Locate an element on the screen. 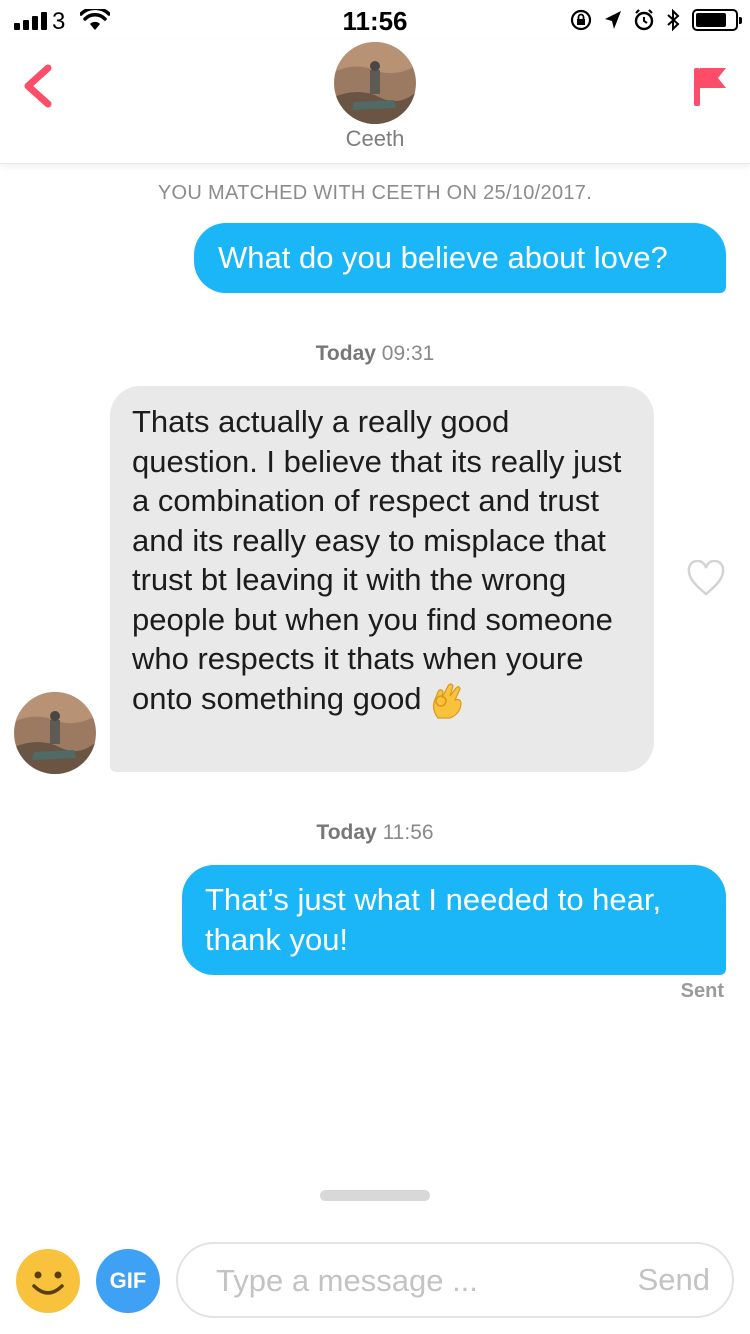  message-timestamp: Today 09:31 is located at coordinates (375, 354).